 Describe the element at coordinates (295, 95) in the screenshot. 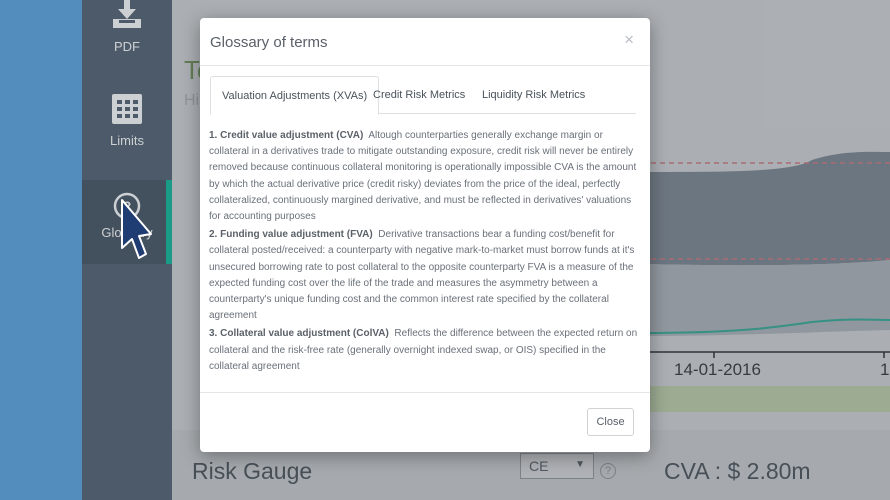

I see `tab-valuation-adjustments: Valuation Adjustments (XVAs)` at that location.